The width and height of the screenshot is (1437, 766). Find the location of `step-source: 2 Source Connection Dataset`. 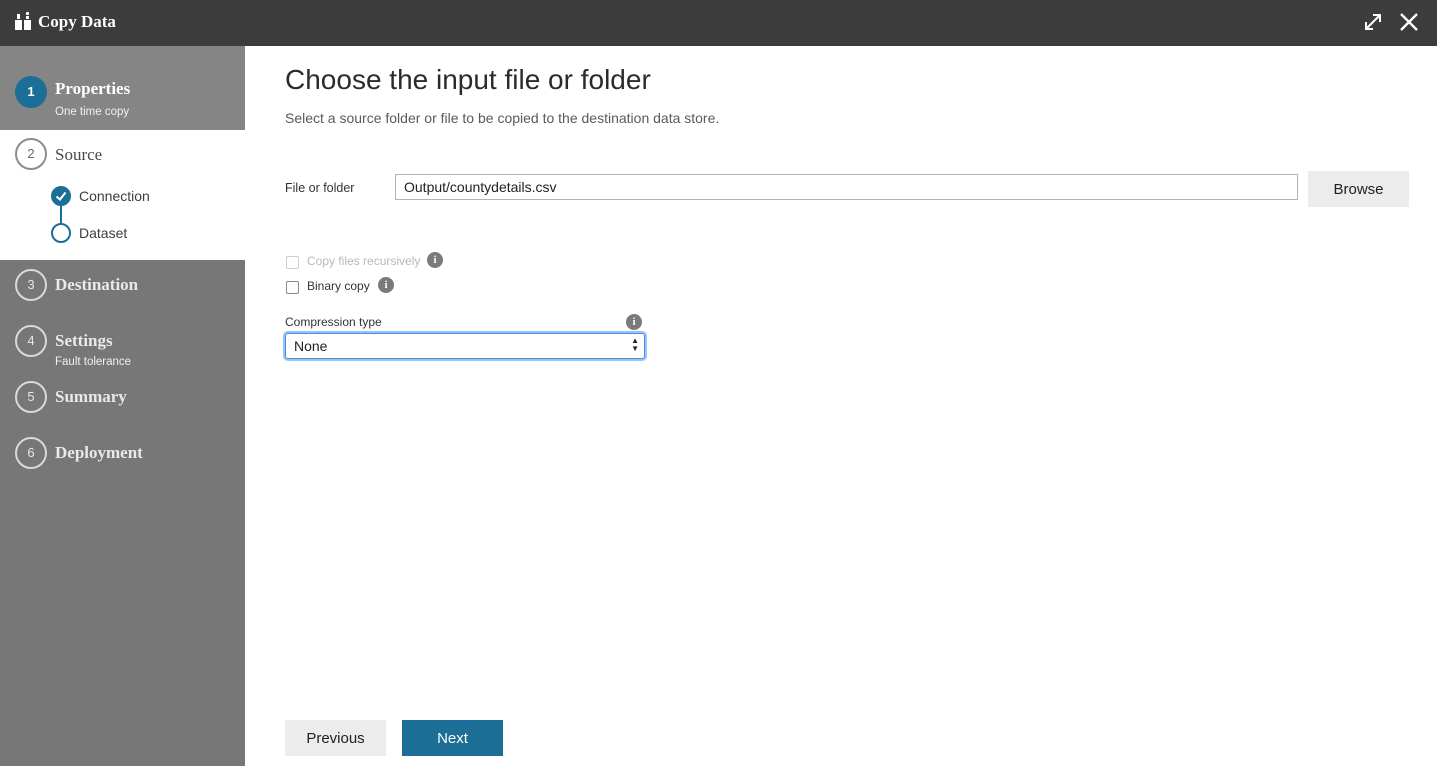

step-source: 2 Source Connection Dataset is located at coordinates (122, 195).